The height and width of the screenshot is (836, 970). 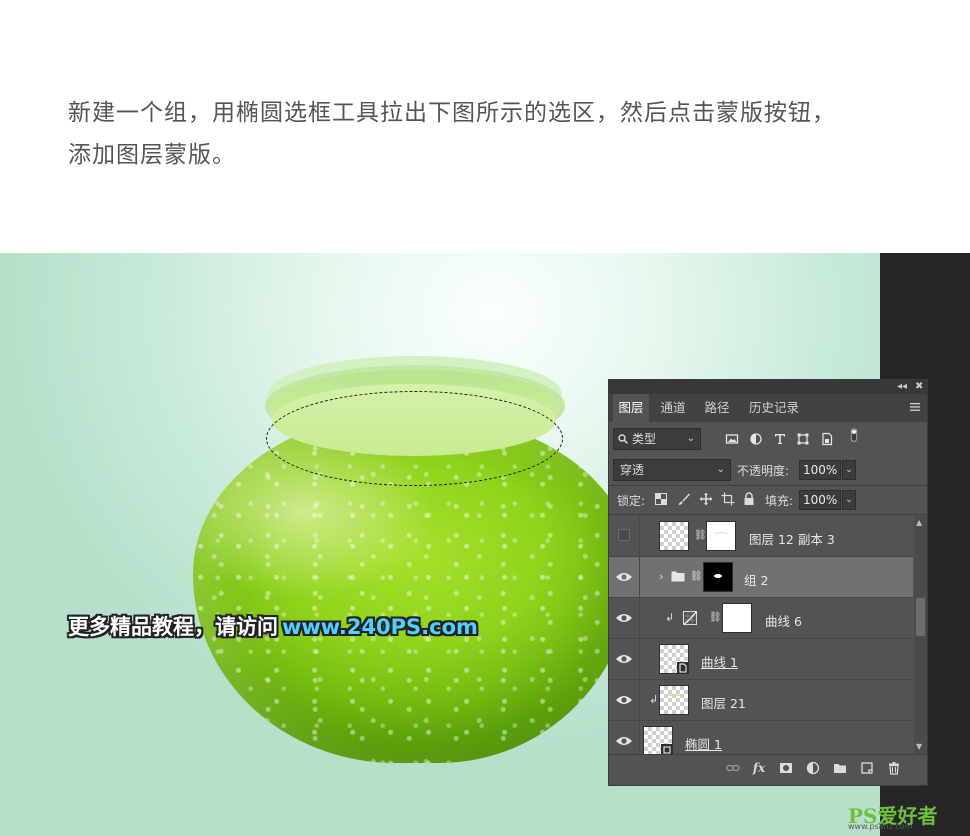 What do you see at coordinates (792, 538) in the screenshot?
I see `layer-name: 图层 12 副本 3` at bounding box center [792, 538].